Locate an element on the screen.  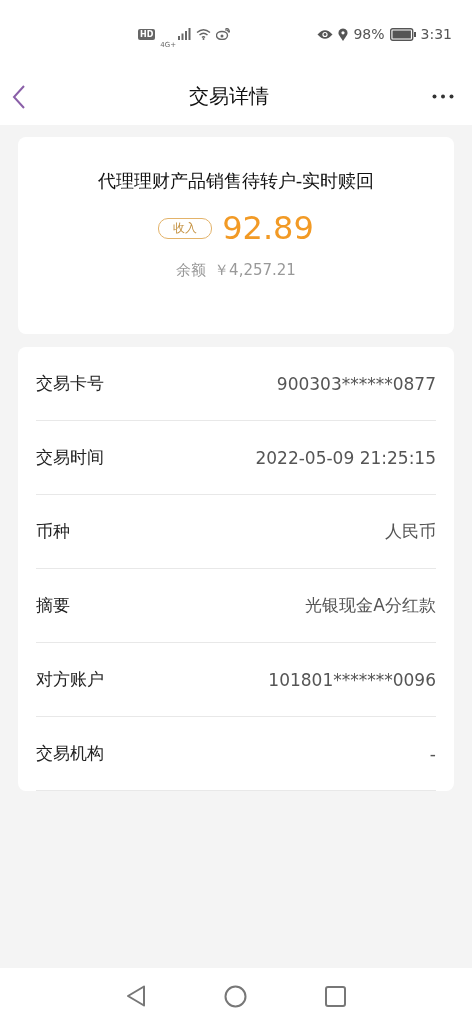
detail-label: 交易时间 is located at coordinates (70, 457).